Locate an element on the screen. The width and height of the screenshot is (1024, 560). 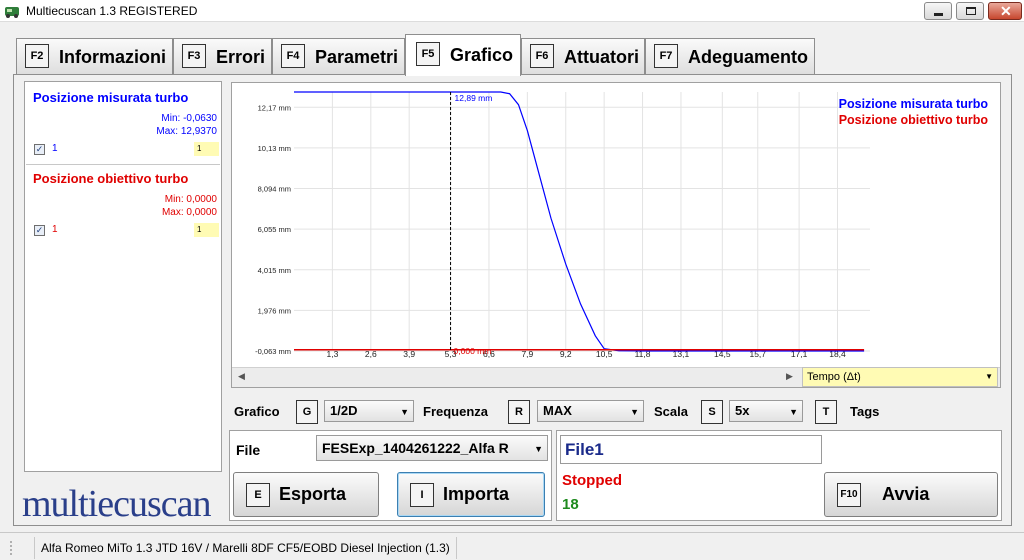
import-label: Importa is located at coordinates (476, 494).